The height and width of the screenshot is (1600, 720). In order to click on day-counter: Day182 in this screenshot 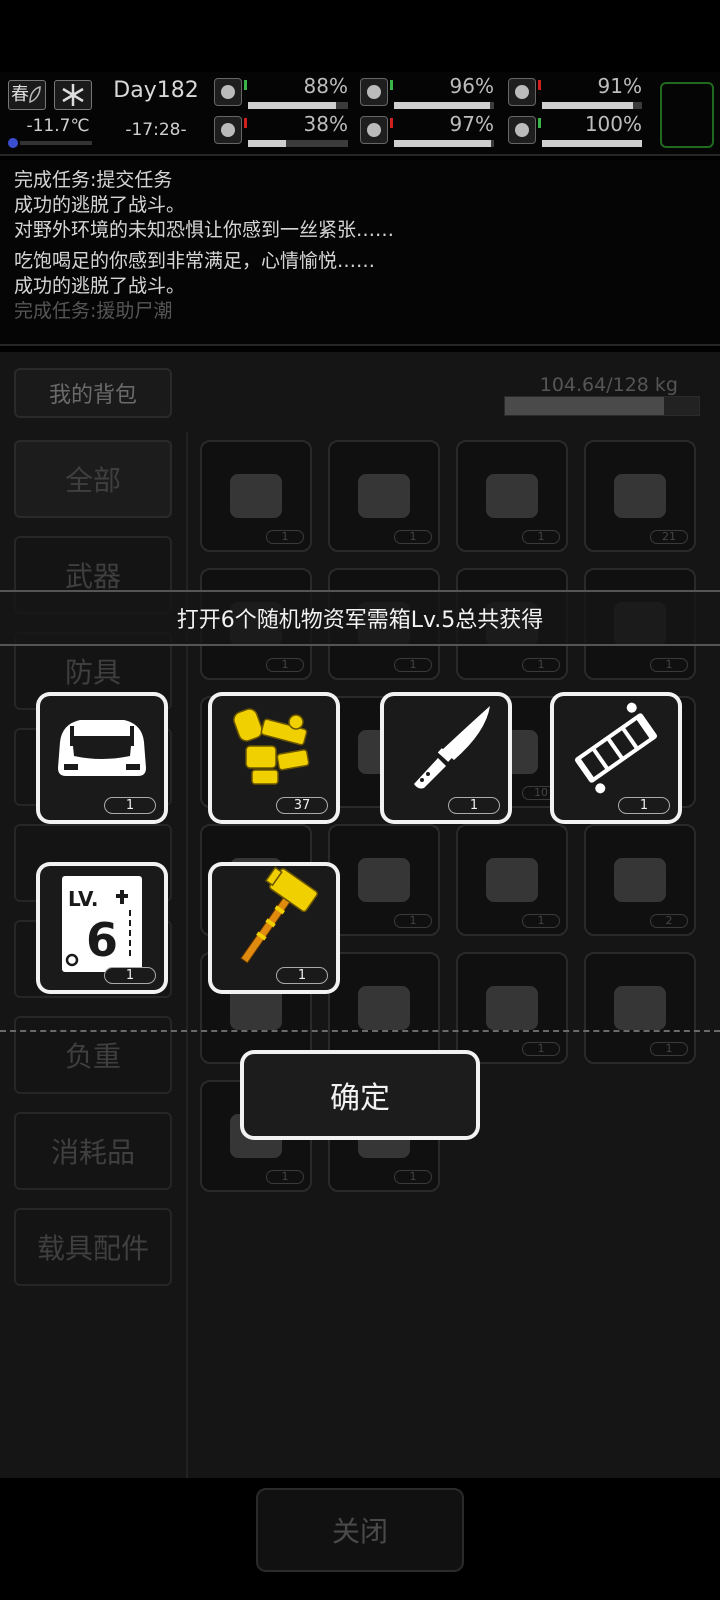, I will do `click(156, 90)`.